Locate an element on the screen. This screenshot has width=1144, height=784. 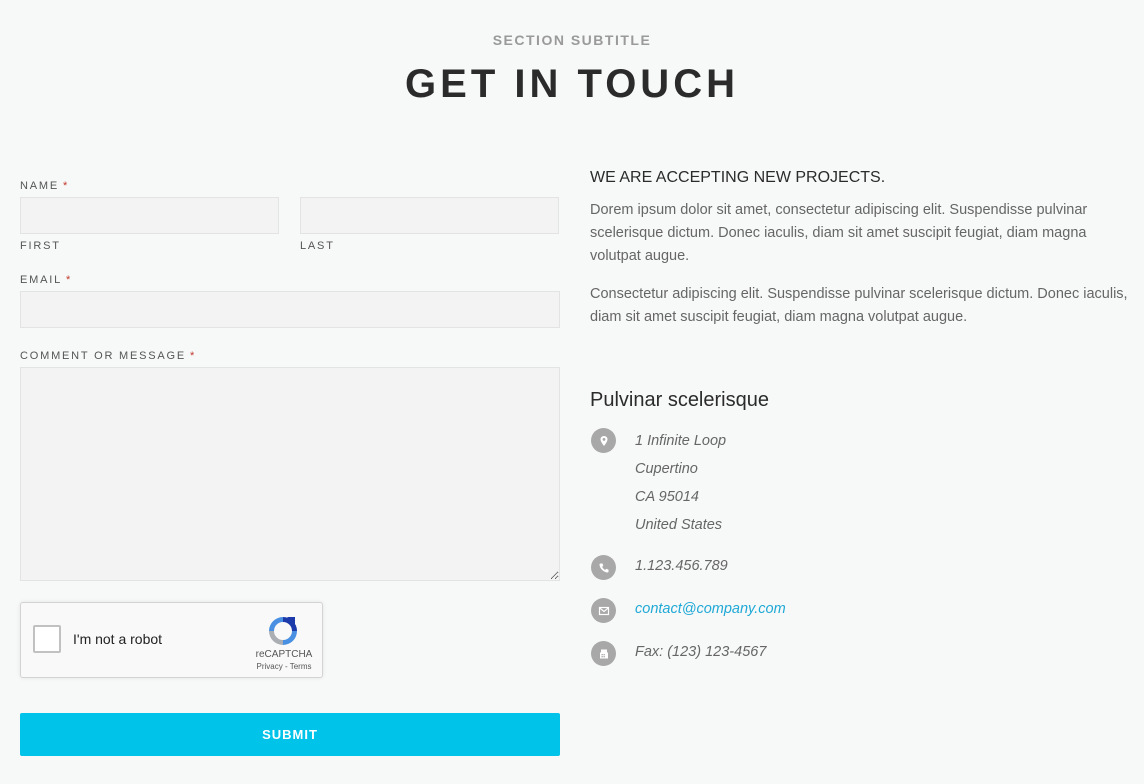
name-label: NAME * is located at coordinates (44, 186).